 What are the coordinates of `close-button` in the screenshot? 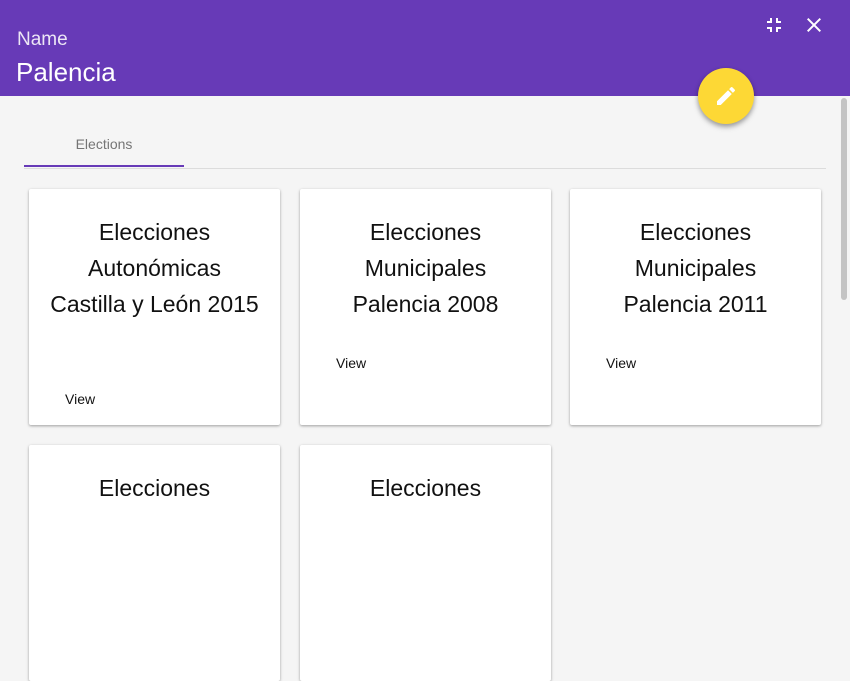 It's located at (814, 25).